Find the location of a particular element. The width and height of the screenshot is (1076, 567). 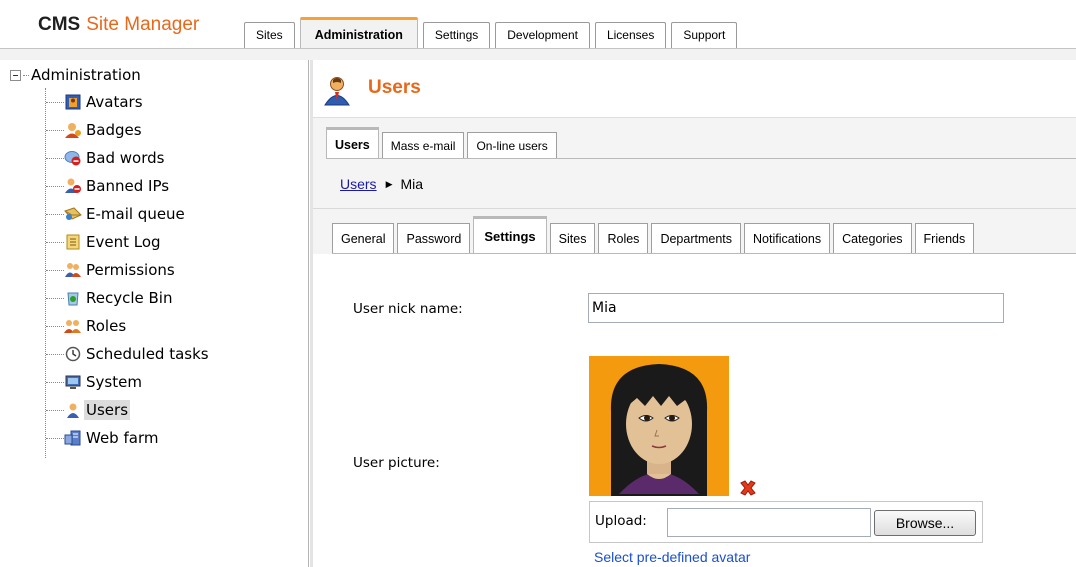

tree-item-roles: Roles is located at coordinates (87, 326).